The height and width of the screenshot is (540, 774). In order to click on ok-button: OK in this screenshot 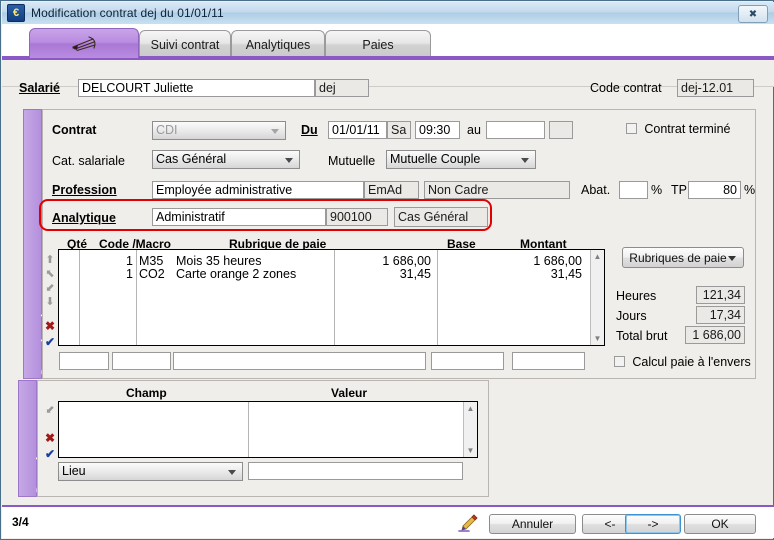, I will do `click(720, 524)`.